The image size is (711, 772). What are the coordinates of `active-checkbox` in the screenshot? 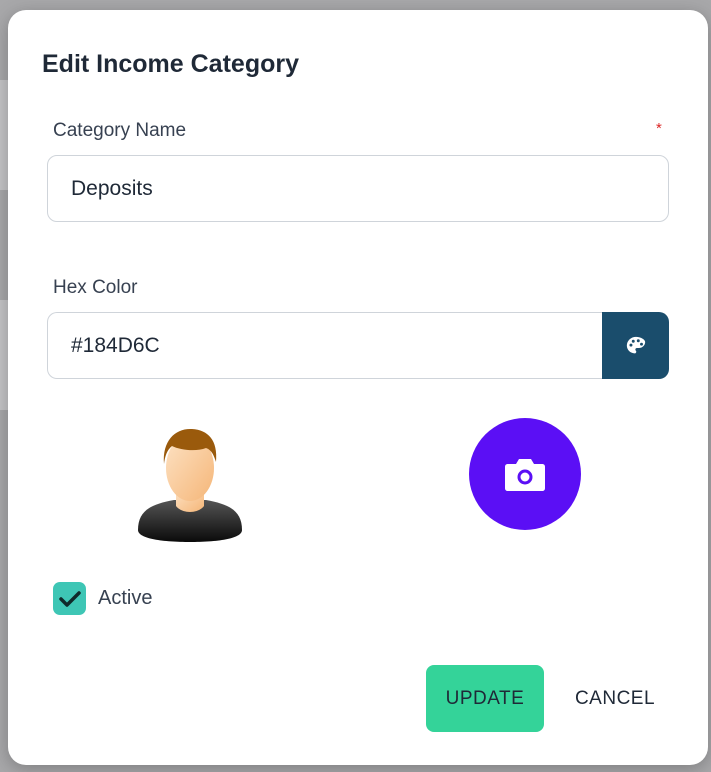 It's located at (69, 598).